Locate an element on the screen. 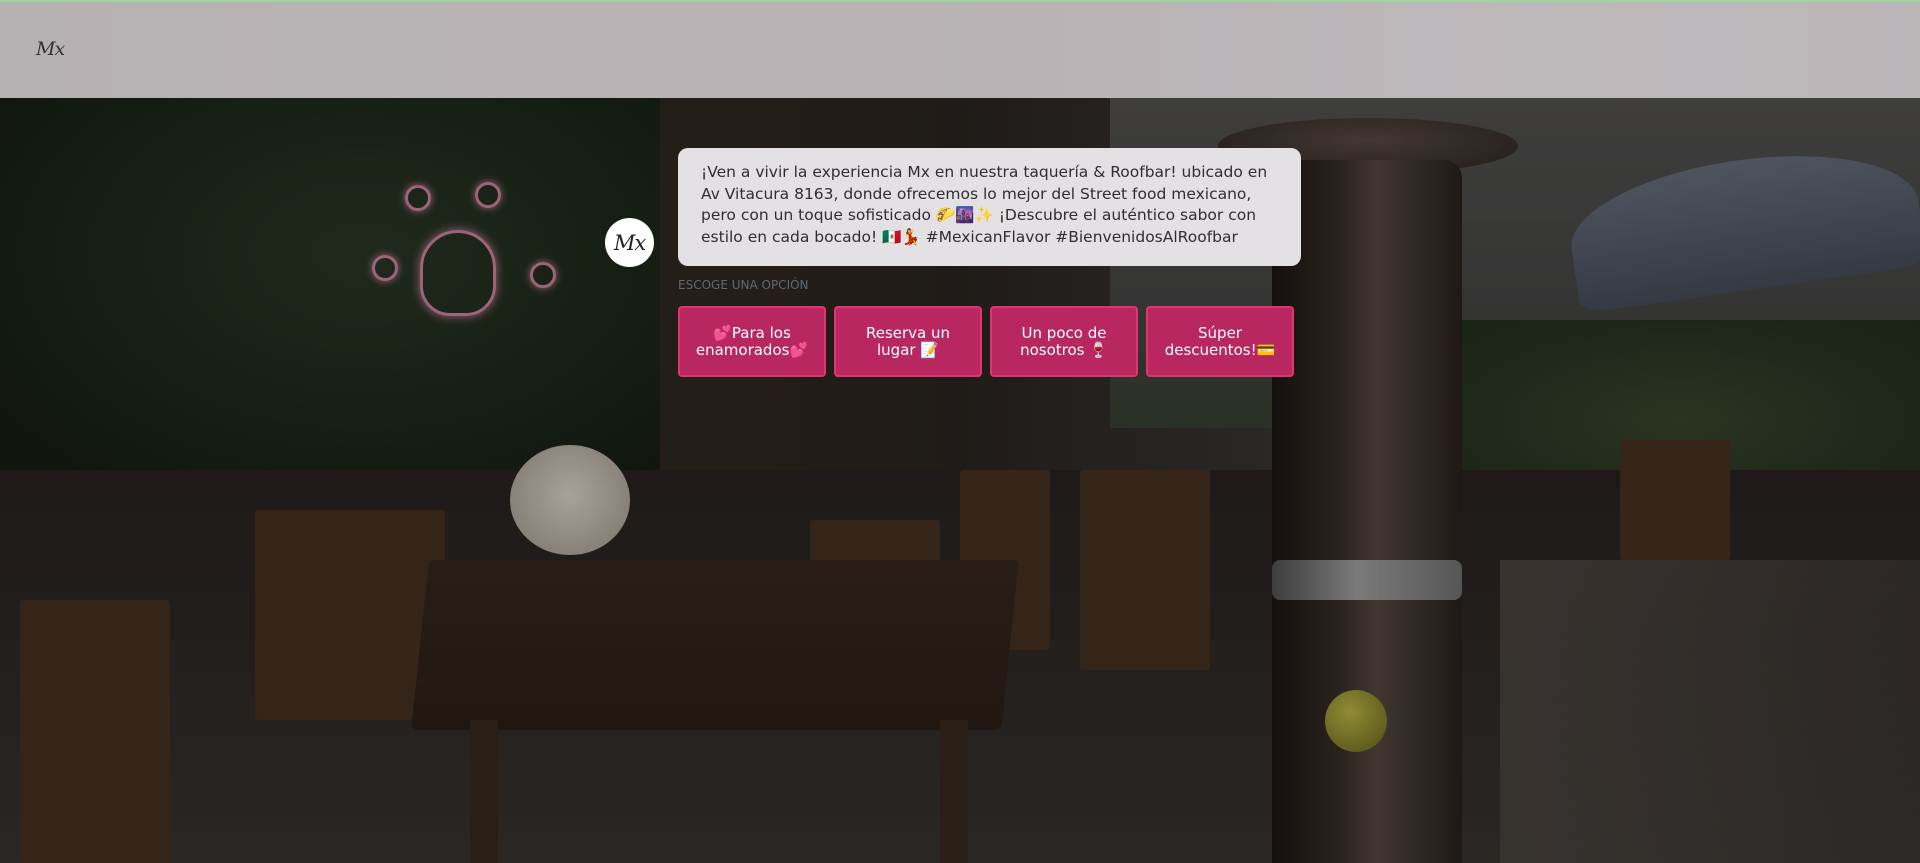 The image size is (1920, 863). option-label: Súper descuentos!💳 is located at coordinates (1220, 341).